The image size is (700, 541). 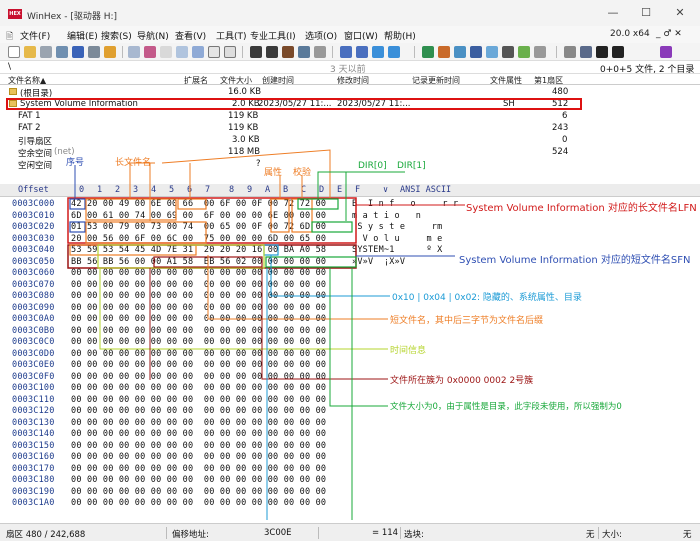 I want to click on dir0-box, so click(x=318, y=204).